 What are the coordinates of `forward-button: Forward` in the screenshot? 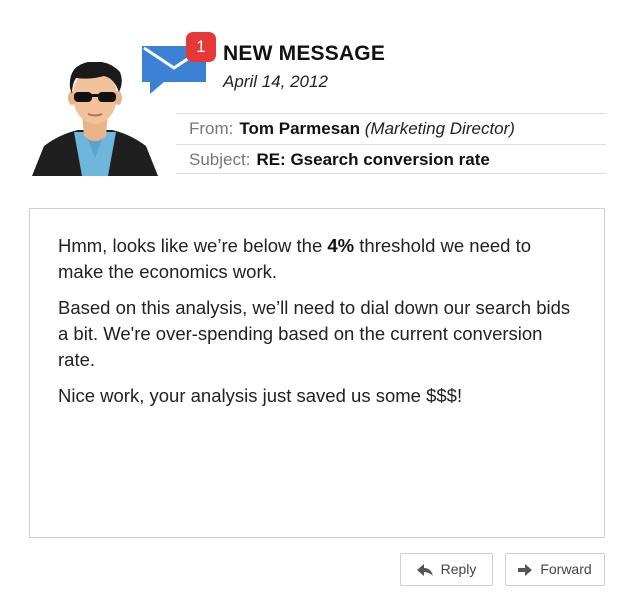 It's located at (555, 569).